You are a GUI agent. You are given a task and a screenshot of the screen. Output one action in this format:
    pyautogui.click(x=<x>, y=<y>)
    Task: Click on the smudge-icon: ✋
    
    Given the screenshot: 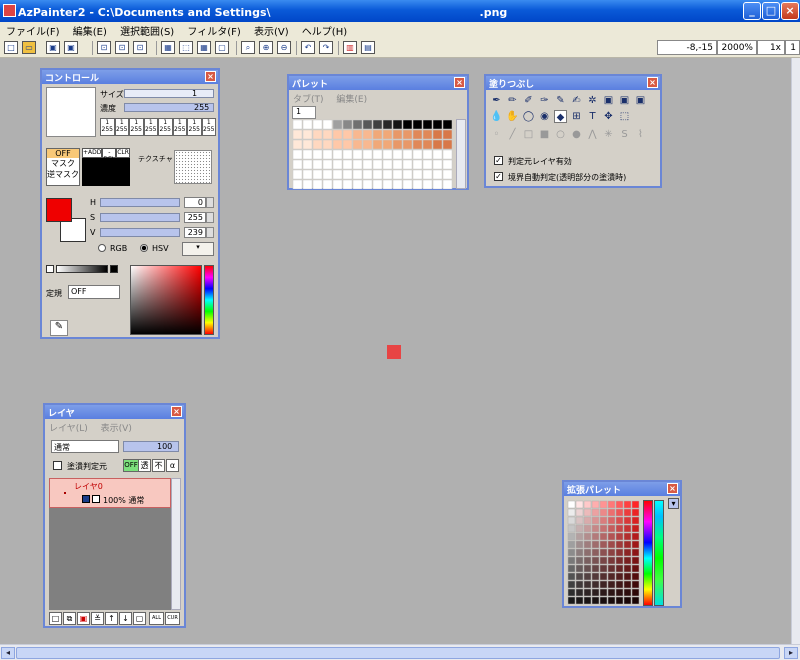 What is the action you would take?
    pyautogui.click(x=512, y=116)
    